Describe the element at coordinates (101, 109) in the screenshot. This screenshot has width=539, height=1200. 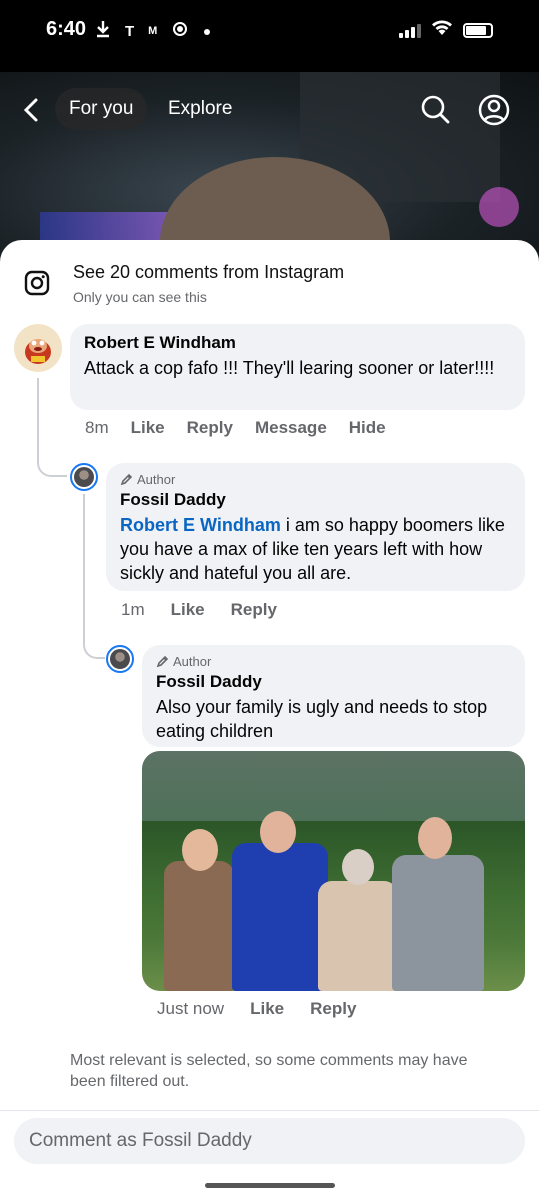
I see `tab-for-you: For you` at that location.